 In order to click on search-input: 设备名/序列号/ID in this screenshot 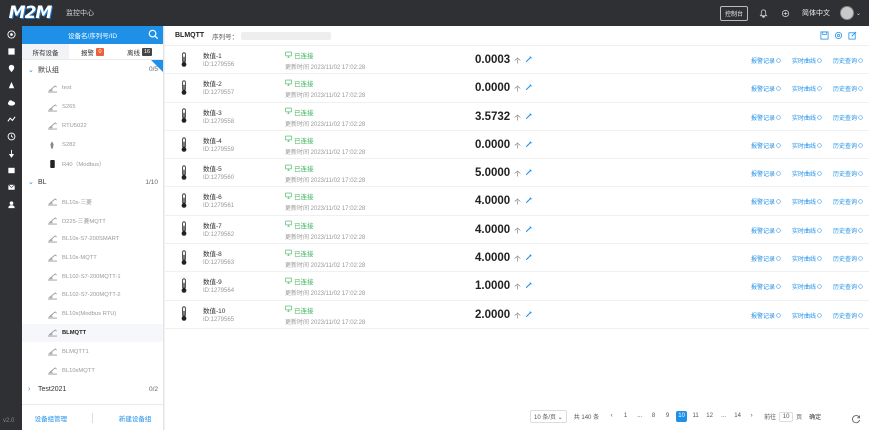, I will do `click(92, 35)`.